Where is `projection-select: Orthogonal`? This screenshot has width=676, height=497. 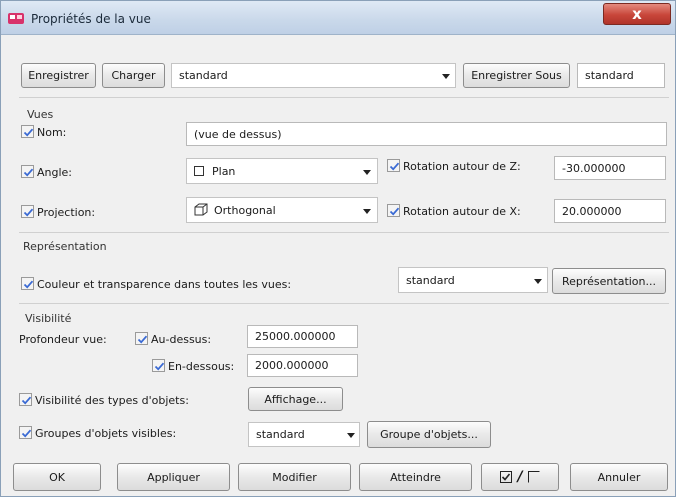
projection-select: Orthogonal is located at coordinates (282, 210).